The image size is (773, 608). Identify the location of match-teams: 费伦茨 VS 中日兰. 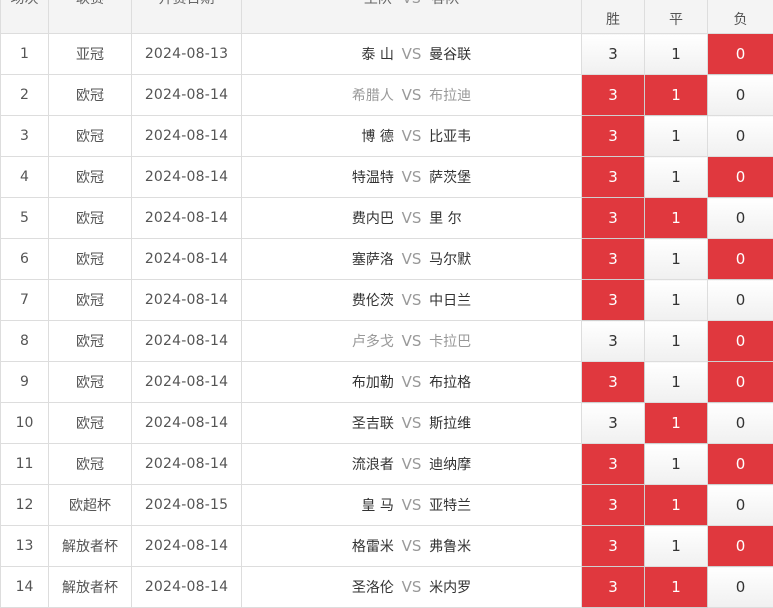
(411, 300).